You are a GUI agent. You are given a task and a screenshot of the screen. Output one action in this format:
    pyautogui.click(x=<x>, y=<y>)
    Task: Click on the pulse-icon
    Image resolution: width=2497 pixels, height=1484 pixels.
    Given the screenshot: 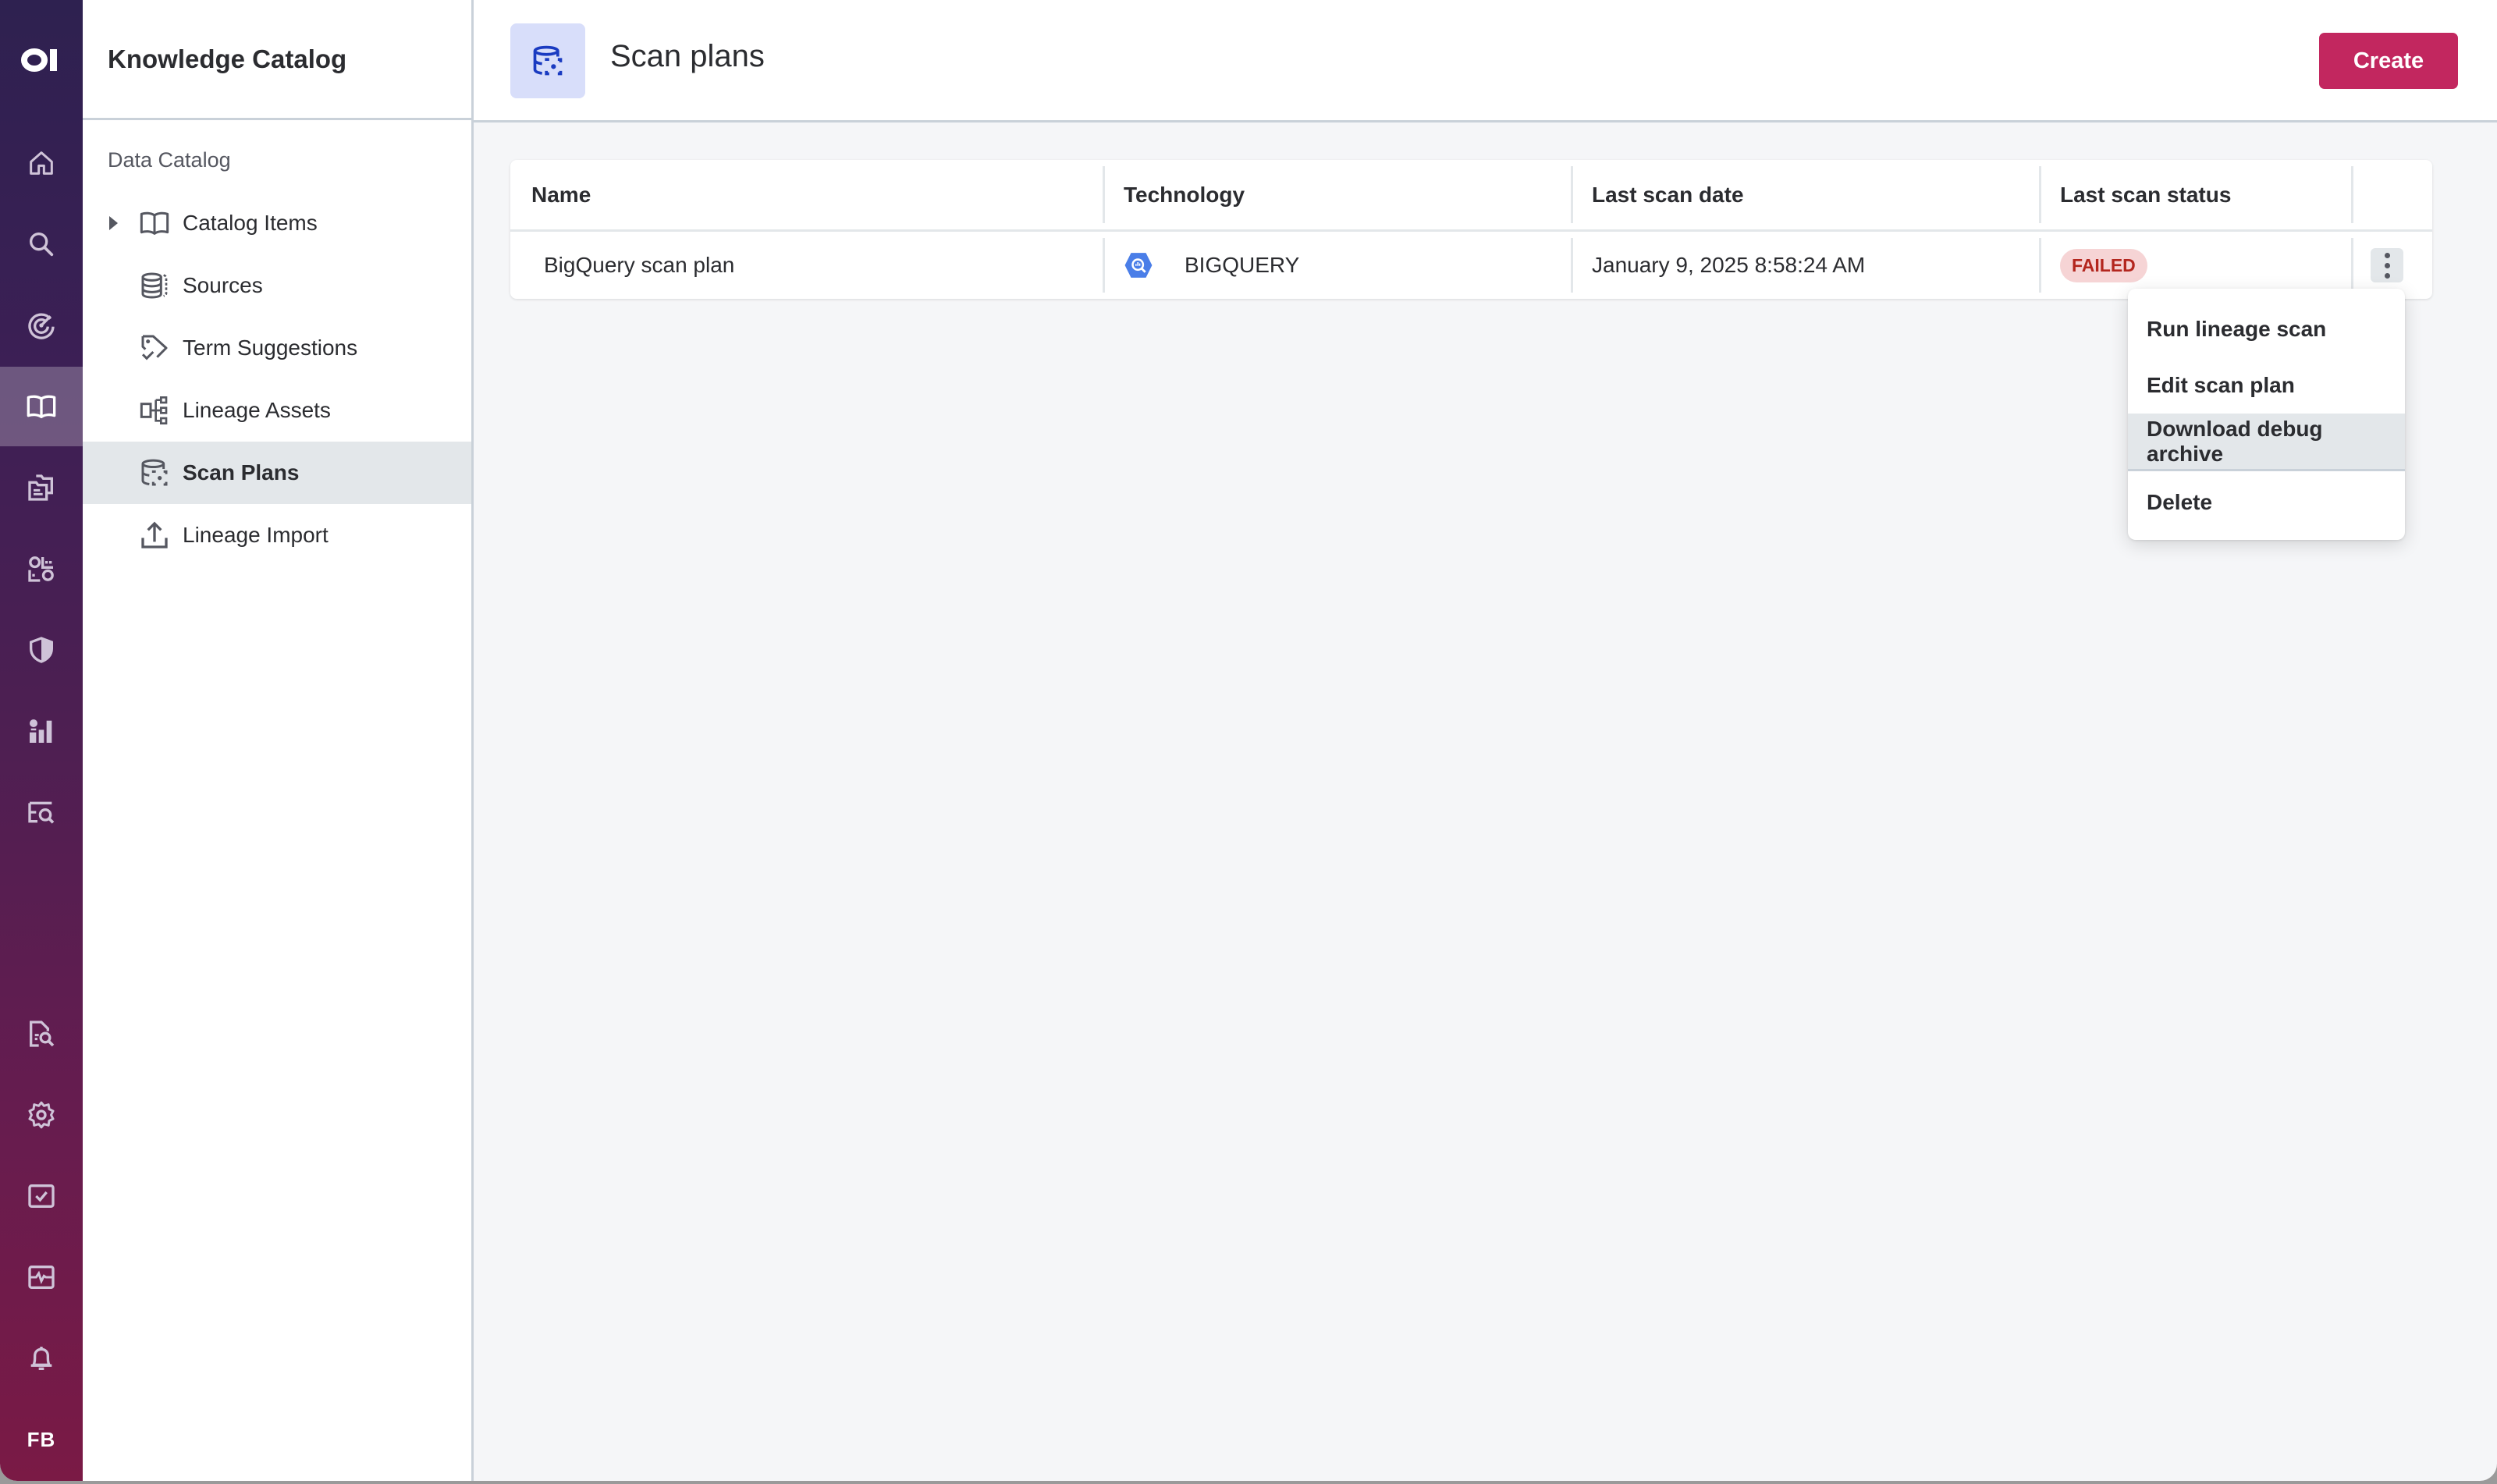 What is the action you would take?
    pyautogui.click(x=41, y=1278)
    